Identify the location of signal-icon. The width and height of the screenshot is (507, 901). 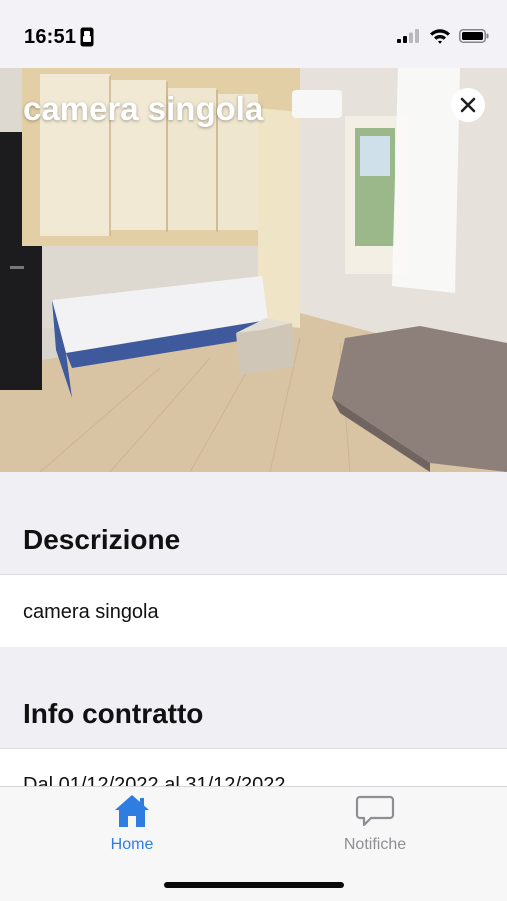
(409, 38).